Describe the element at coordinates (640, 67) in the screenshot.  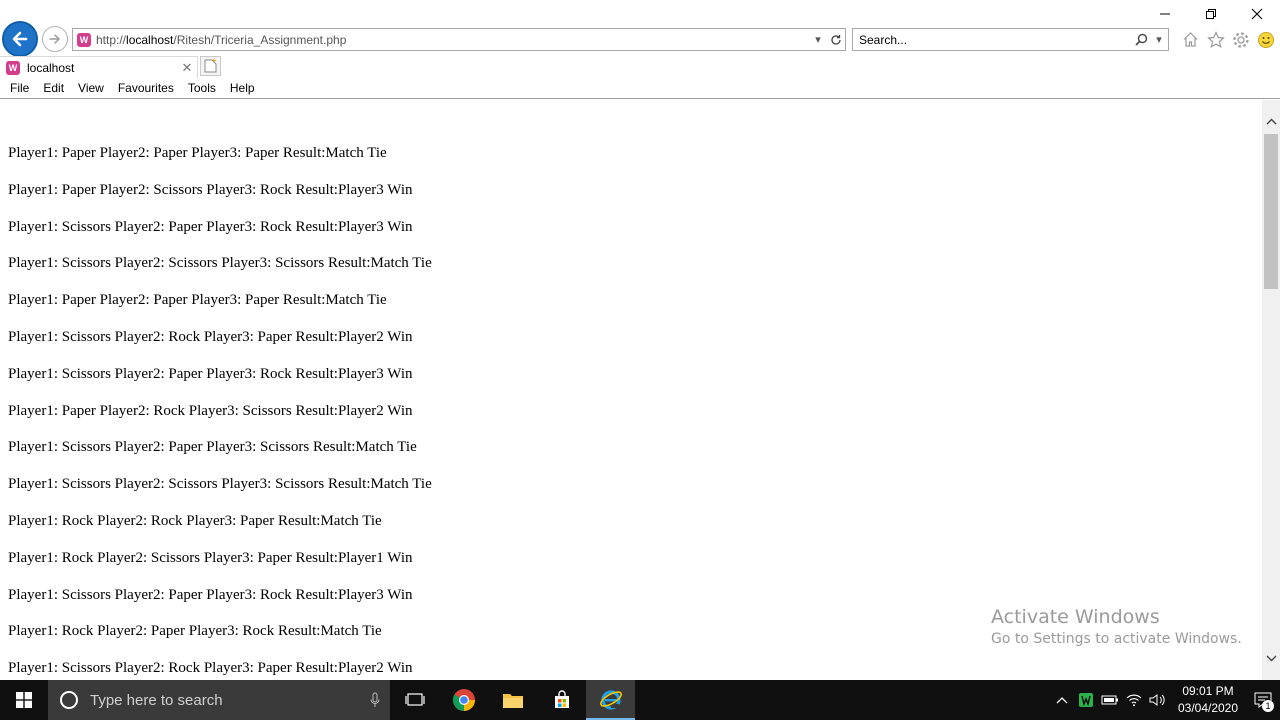
I see `tab-bar: W localhost ✕` at that location.